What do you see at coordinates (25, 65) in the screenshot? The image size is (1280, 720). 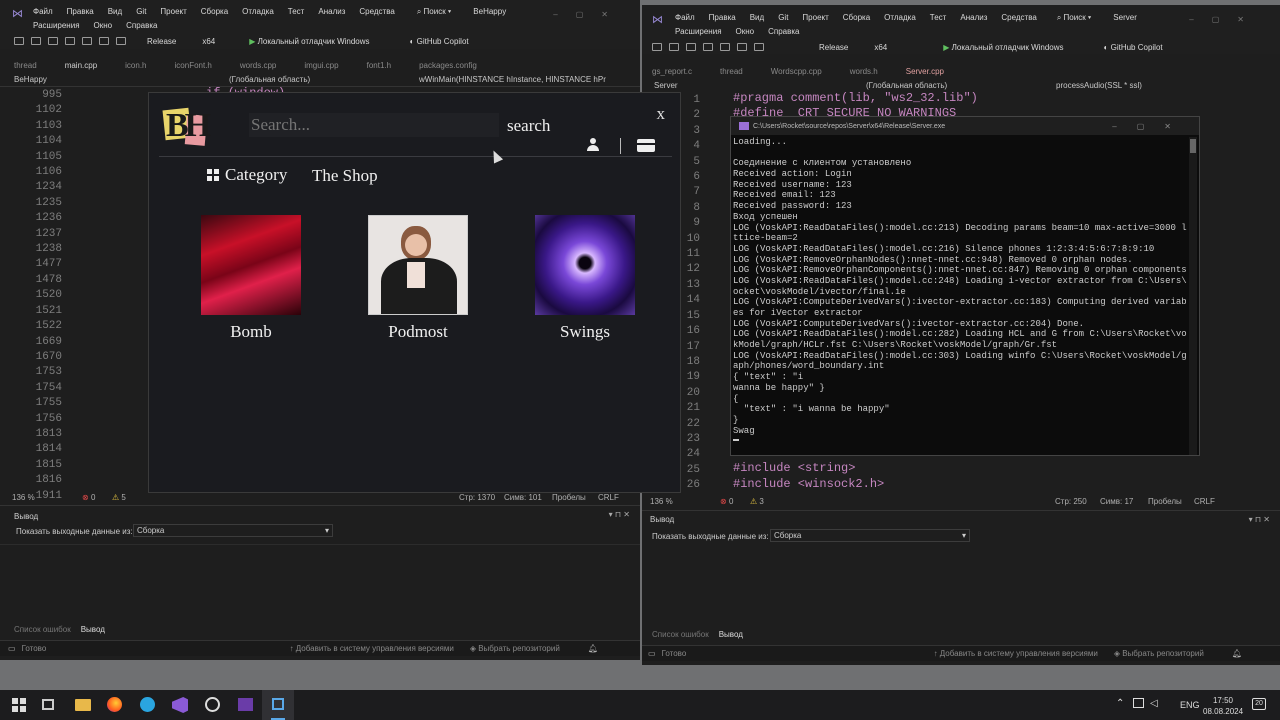 I see `tab-thread: thread` at bounding box center [25, 65].